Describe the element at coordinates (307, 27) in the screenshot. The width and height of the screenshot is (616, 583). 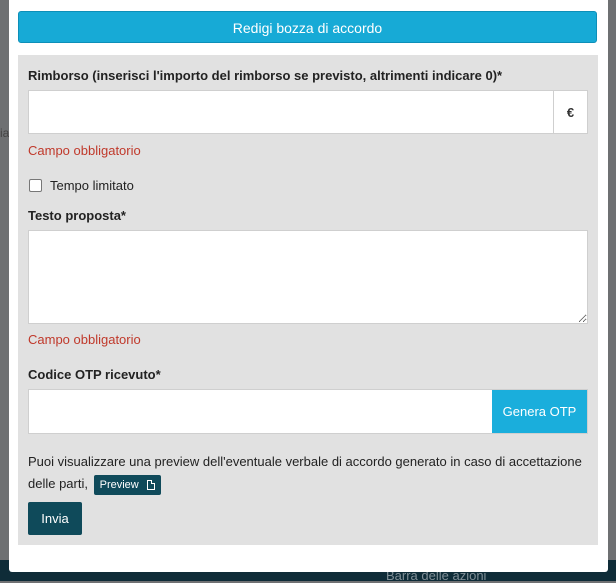
I see `draft-agreement-button: Redigi bozza di accordo` at that location.